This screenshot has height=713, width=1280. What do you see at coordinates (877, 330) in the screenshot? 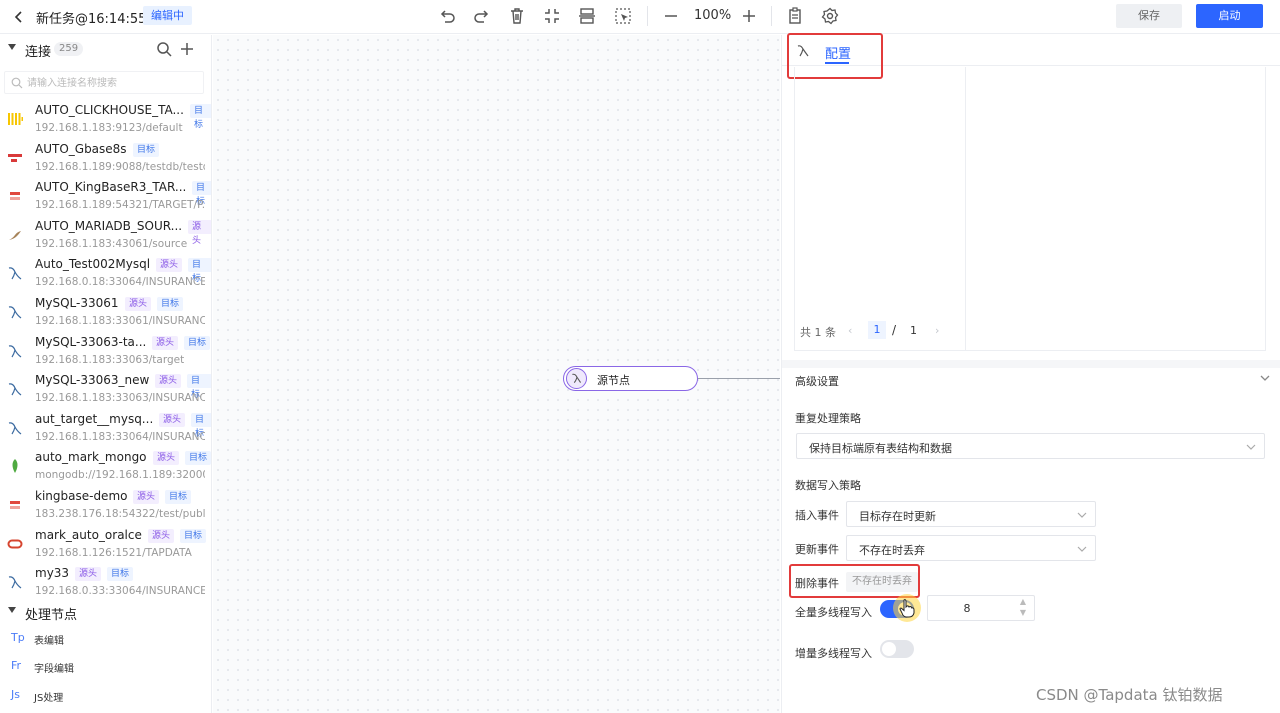
I see `current-page: 1` at bounding box center [877, 330].